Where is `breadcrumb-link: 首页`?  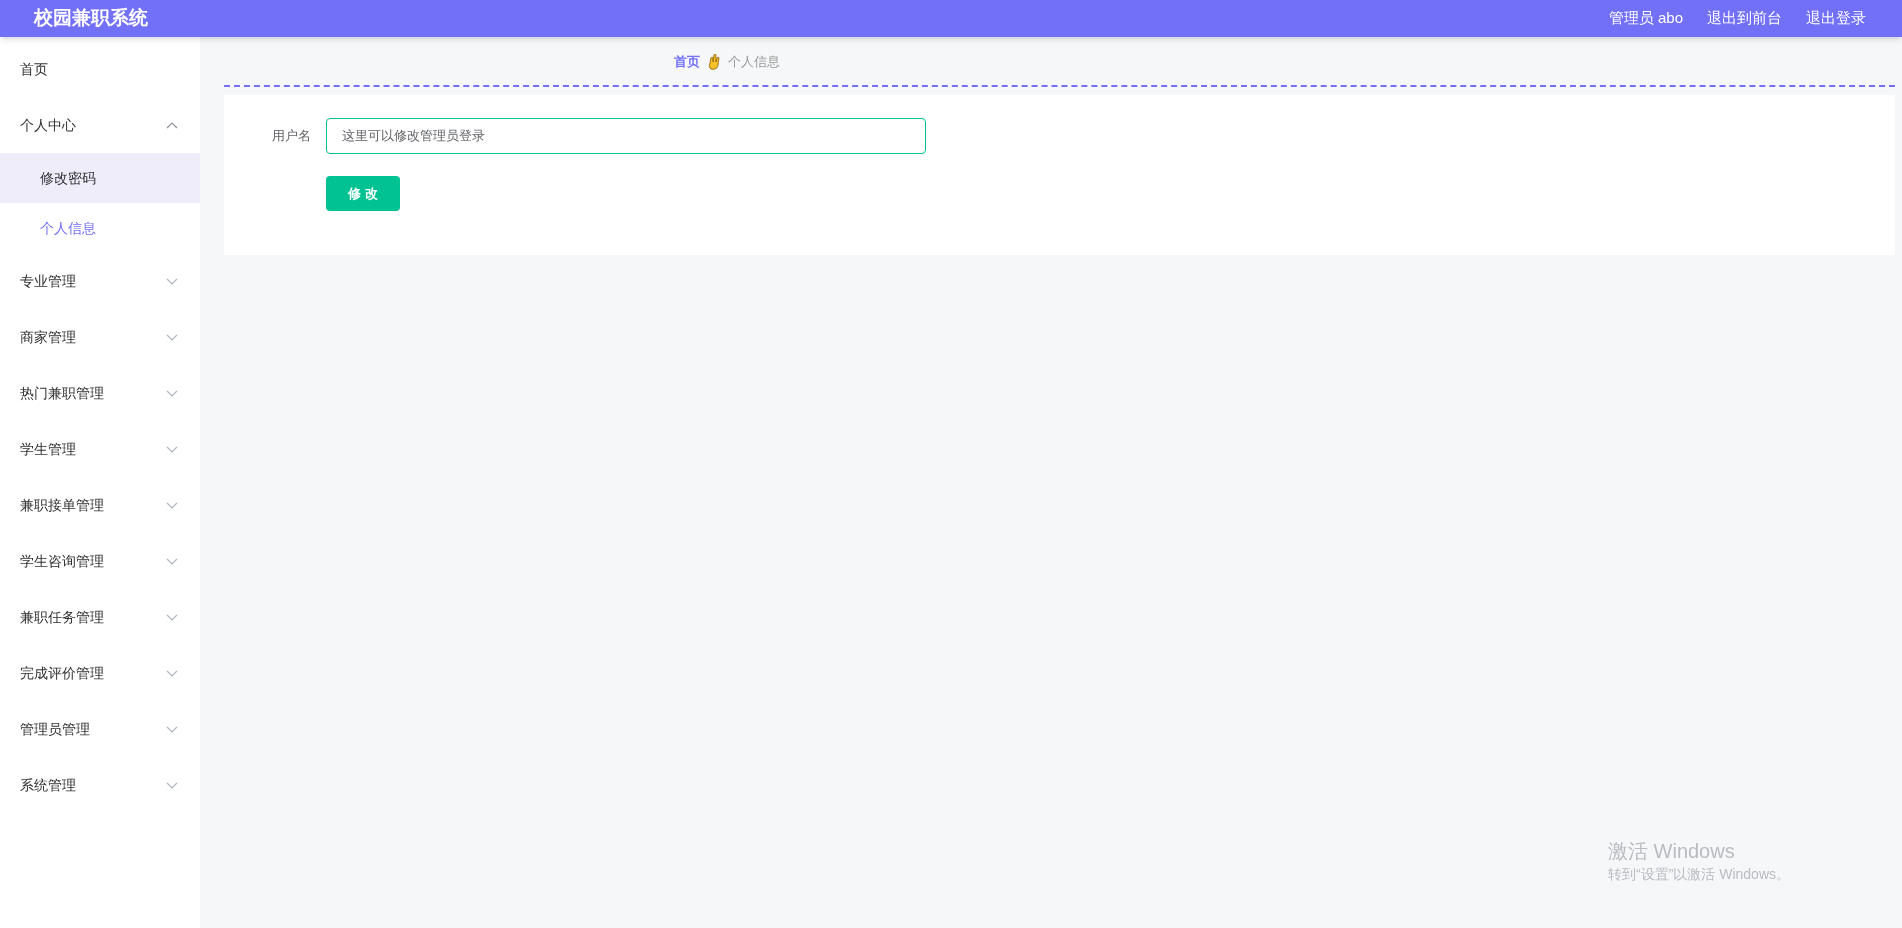
breadcrumb-link: 首页 is located at coordinates (687, 62).